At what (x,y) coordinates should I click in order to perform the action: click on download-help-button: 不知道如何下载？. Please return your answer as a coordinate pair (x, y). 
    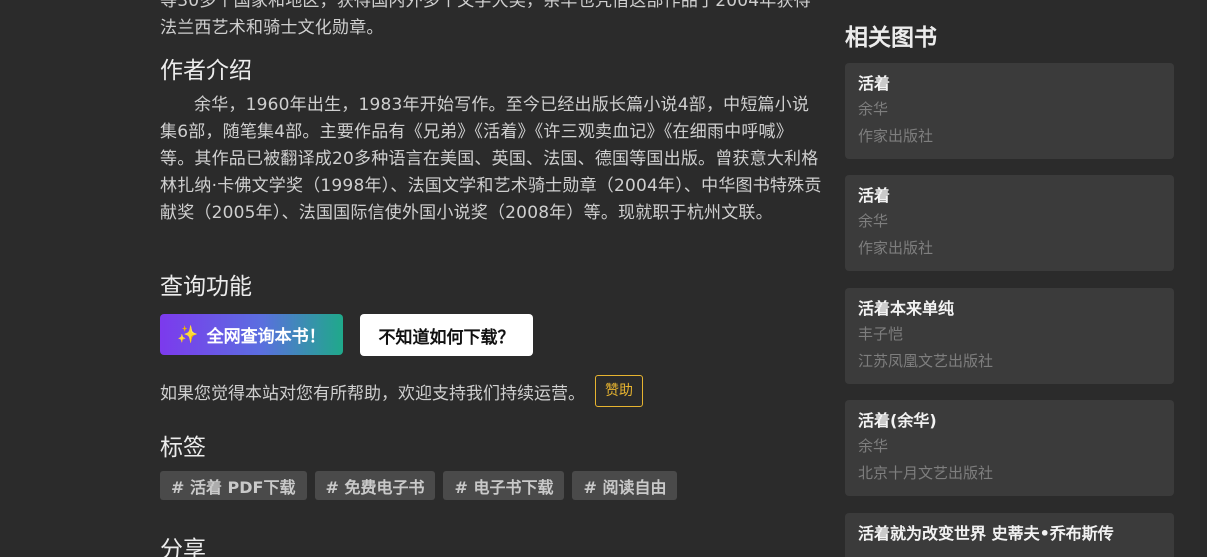
    Looking at the image, I should click on (446, 335).